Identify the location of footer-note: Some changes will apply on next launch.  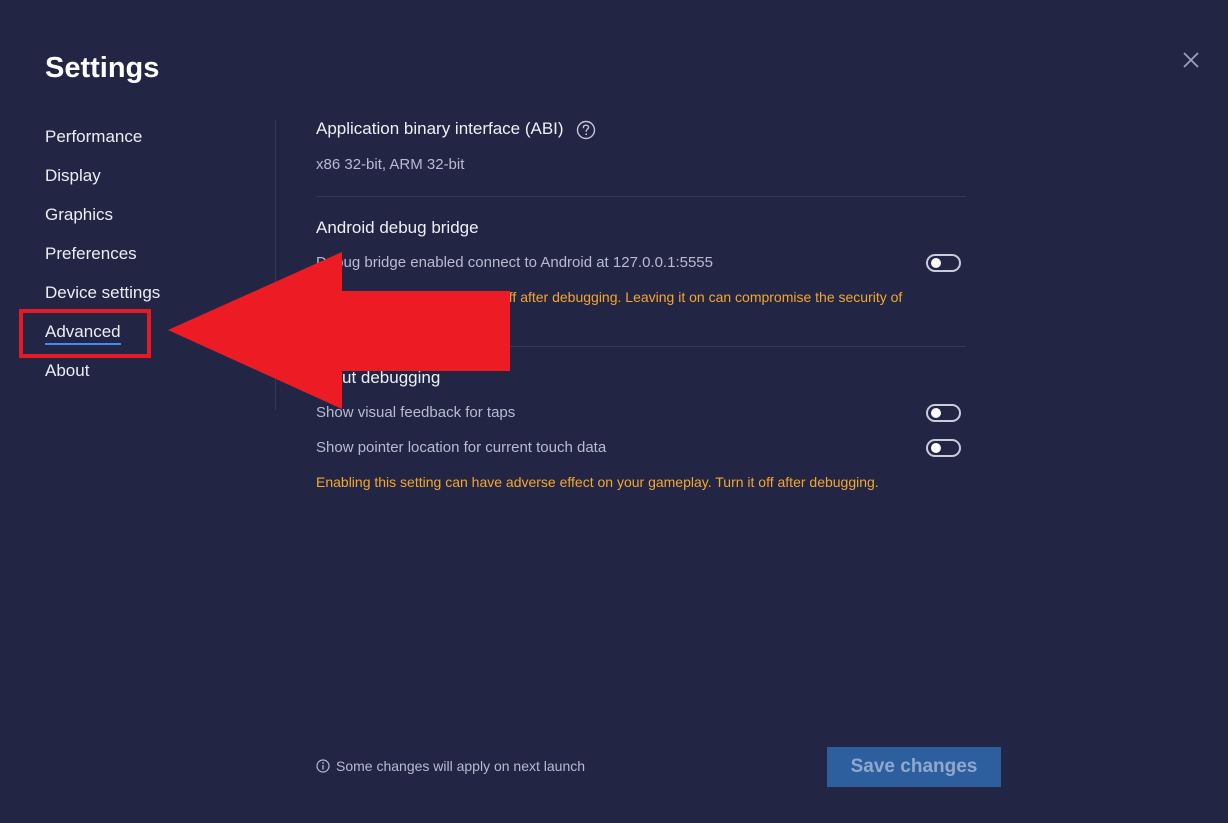
(450, 766).